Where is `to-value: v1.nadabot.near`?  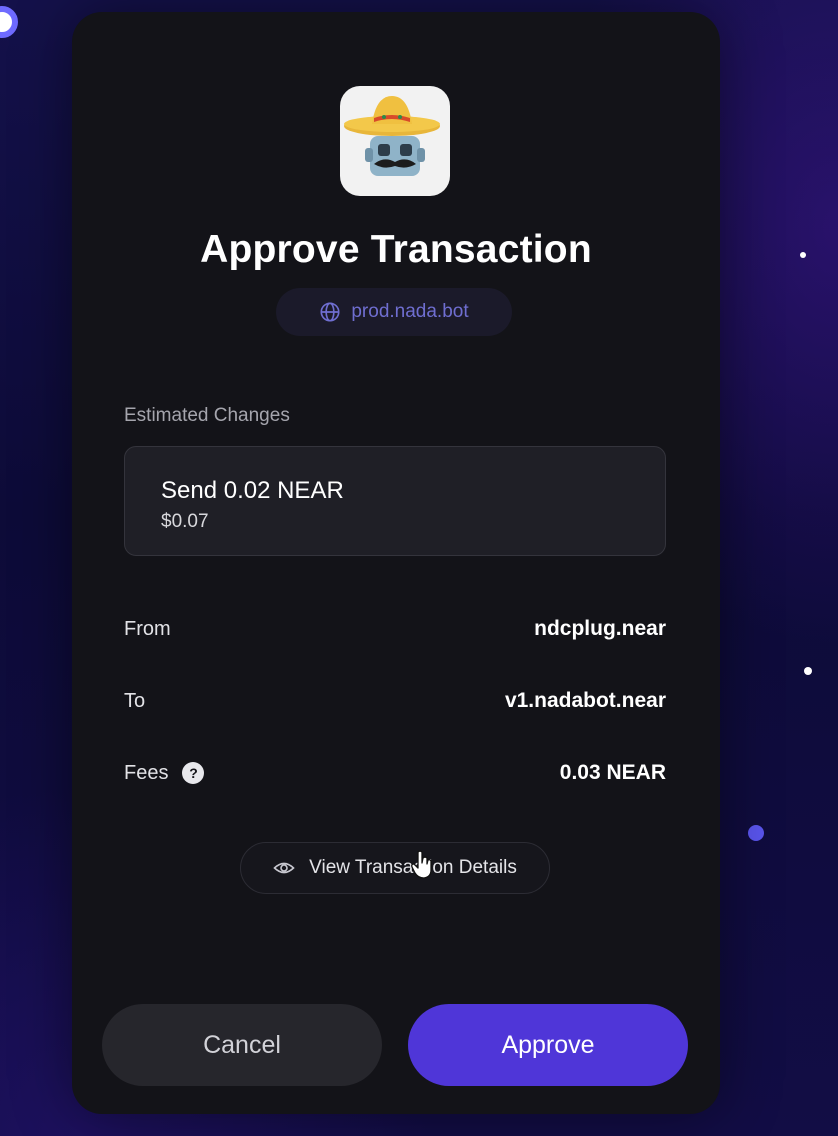 to-value: v1.nadabot.near is located at coordinates (585, 700).